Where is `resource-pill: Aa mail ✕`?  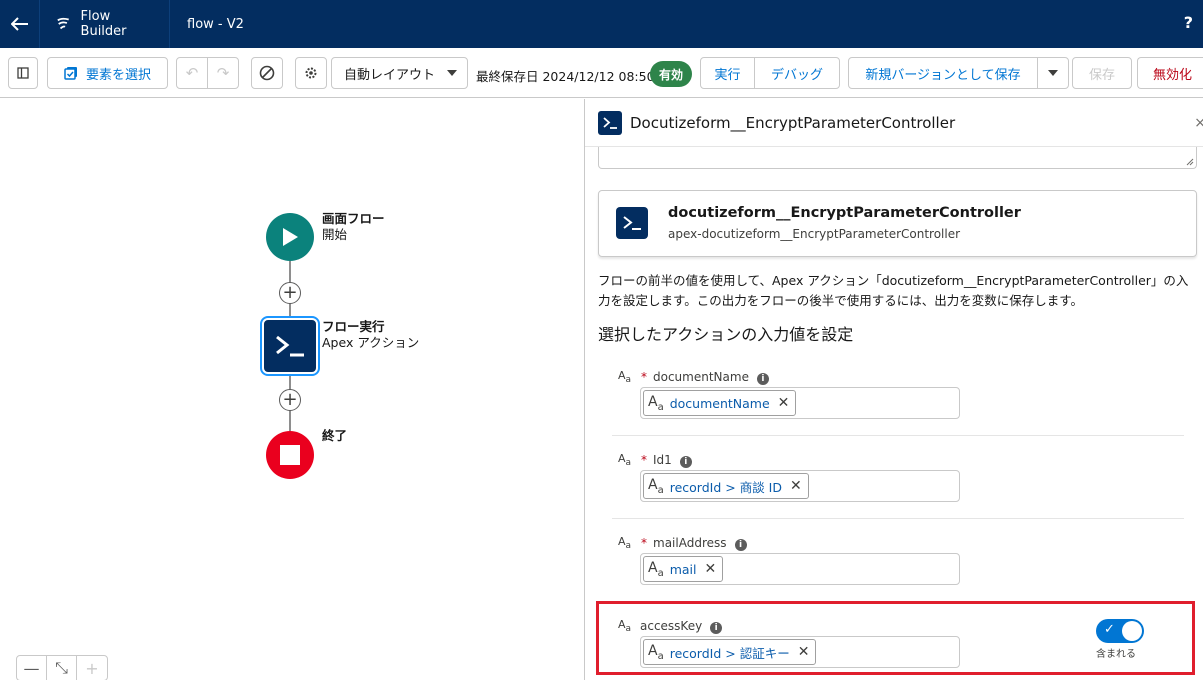 resource-pill: Aa mail ✕ is located at coordinates (683, 569).